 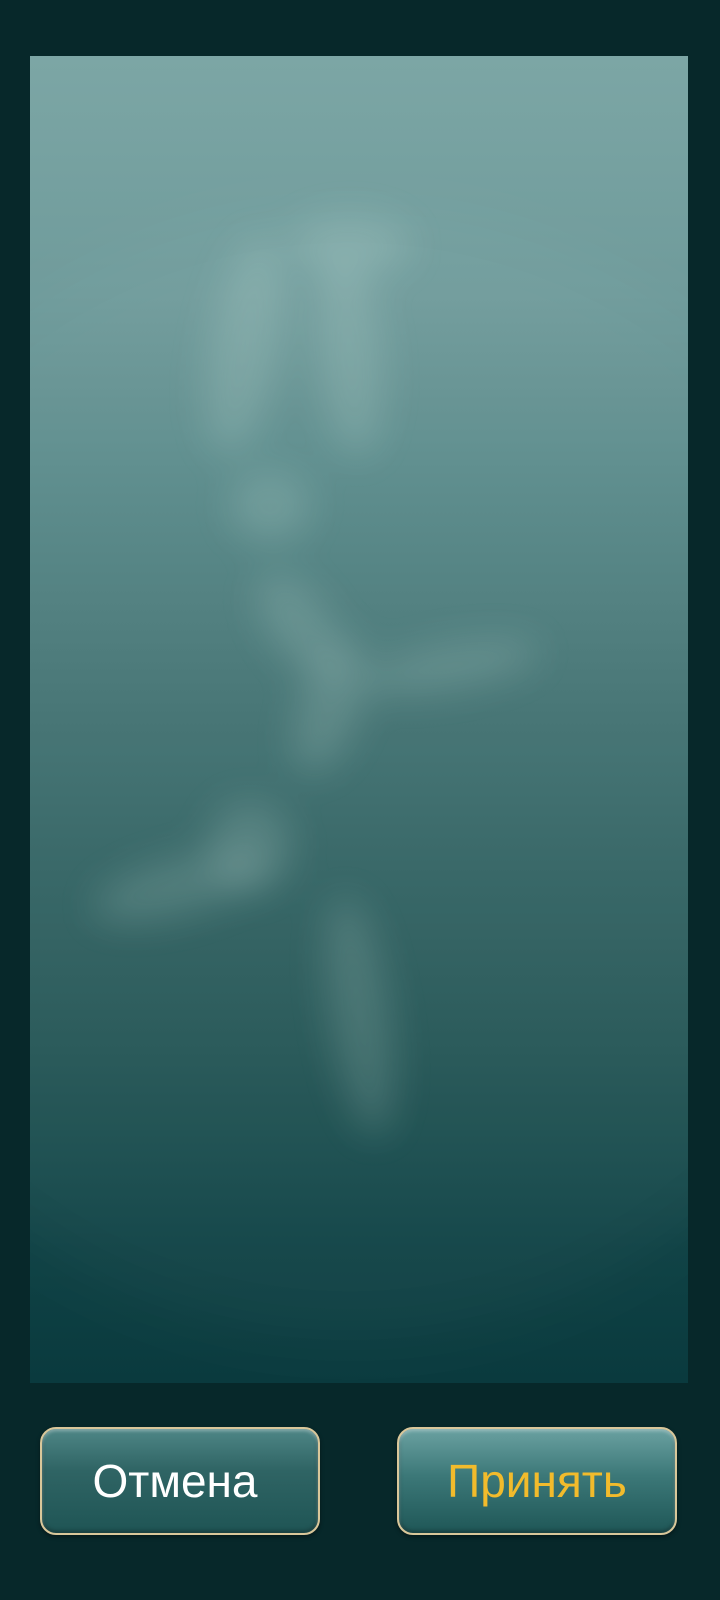 I want to click on accept-button-label: Принять, so click(x=537, y=1481).